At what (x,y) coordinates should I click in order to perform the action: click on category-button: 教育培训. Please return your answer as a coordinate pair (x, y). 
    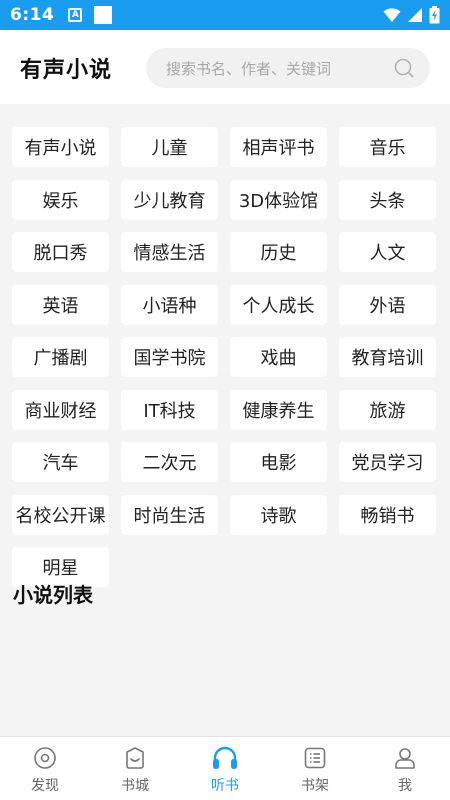
    Looking at the image, I should click on (387, 357).